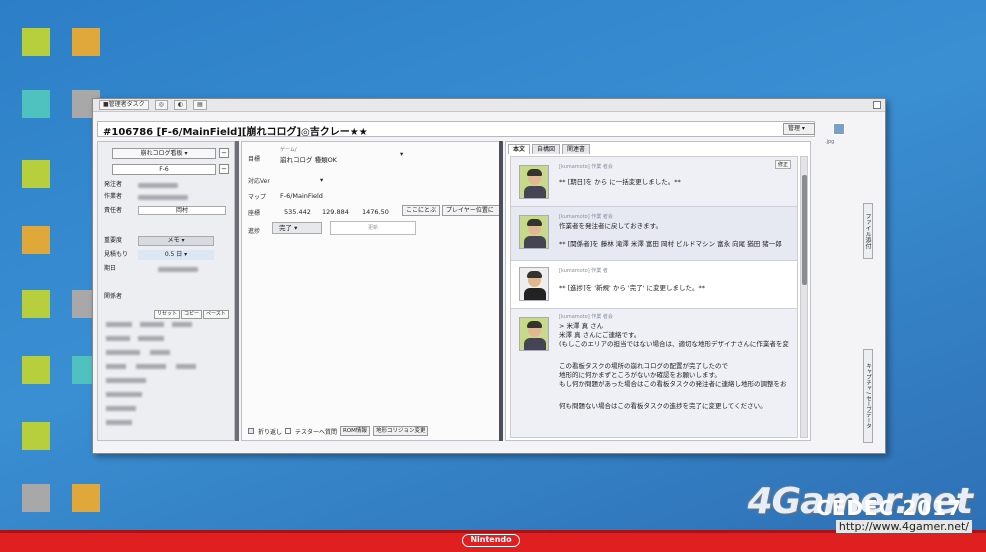 This screenshot has width=986, height=552. What do you see at coordinates (846, 278) in the screenshot?
I see `attachment-strip: .jpg ファイル添付 キャプチャ / セーブデータ` at bounding box center [846, 278].